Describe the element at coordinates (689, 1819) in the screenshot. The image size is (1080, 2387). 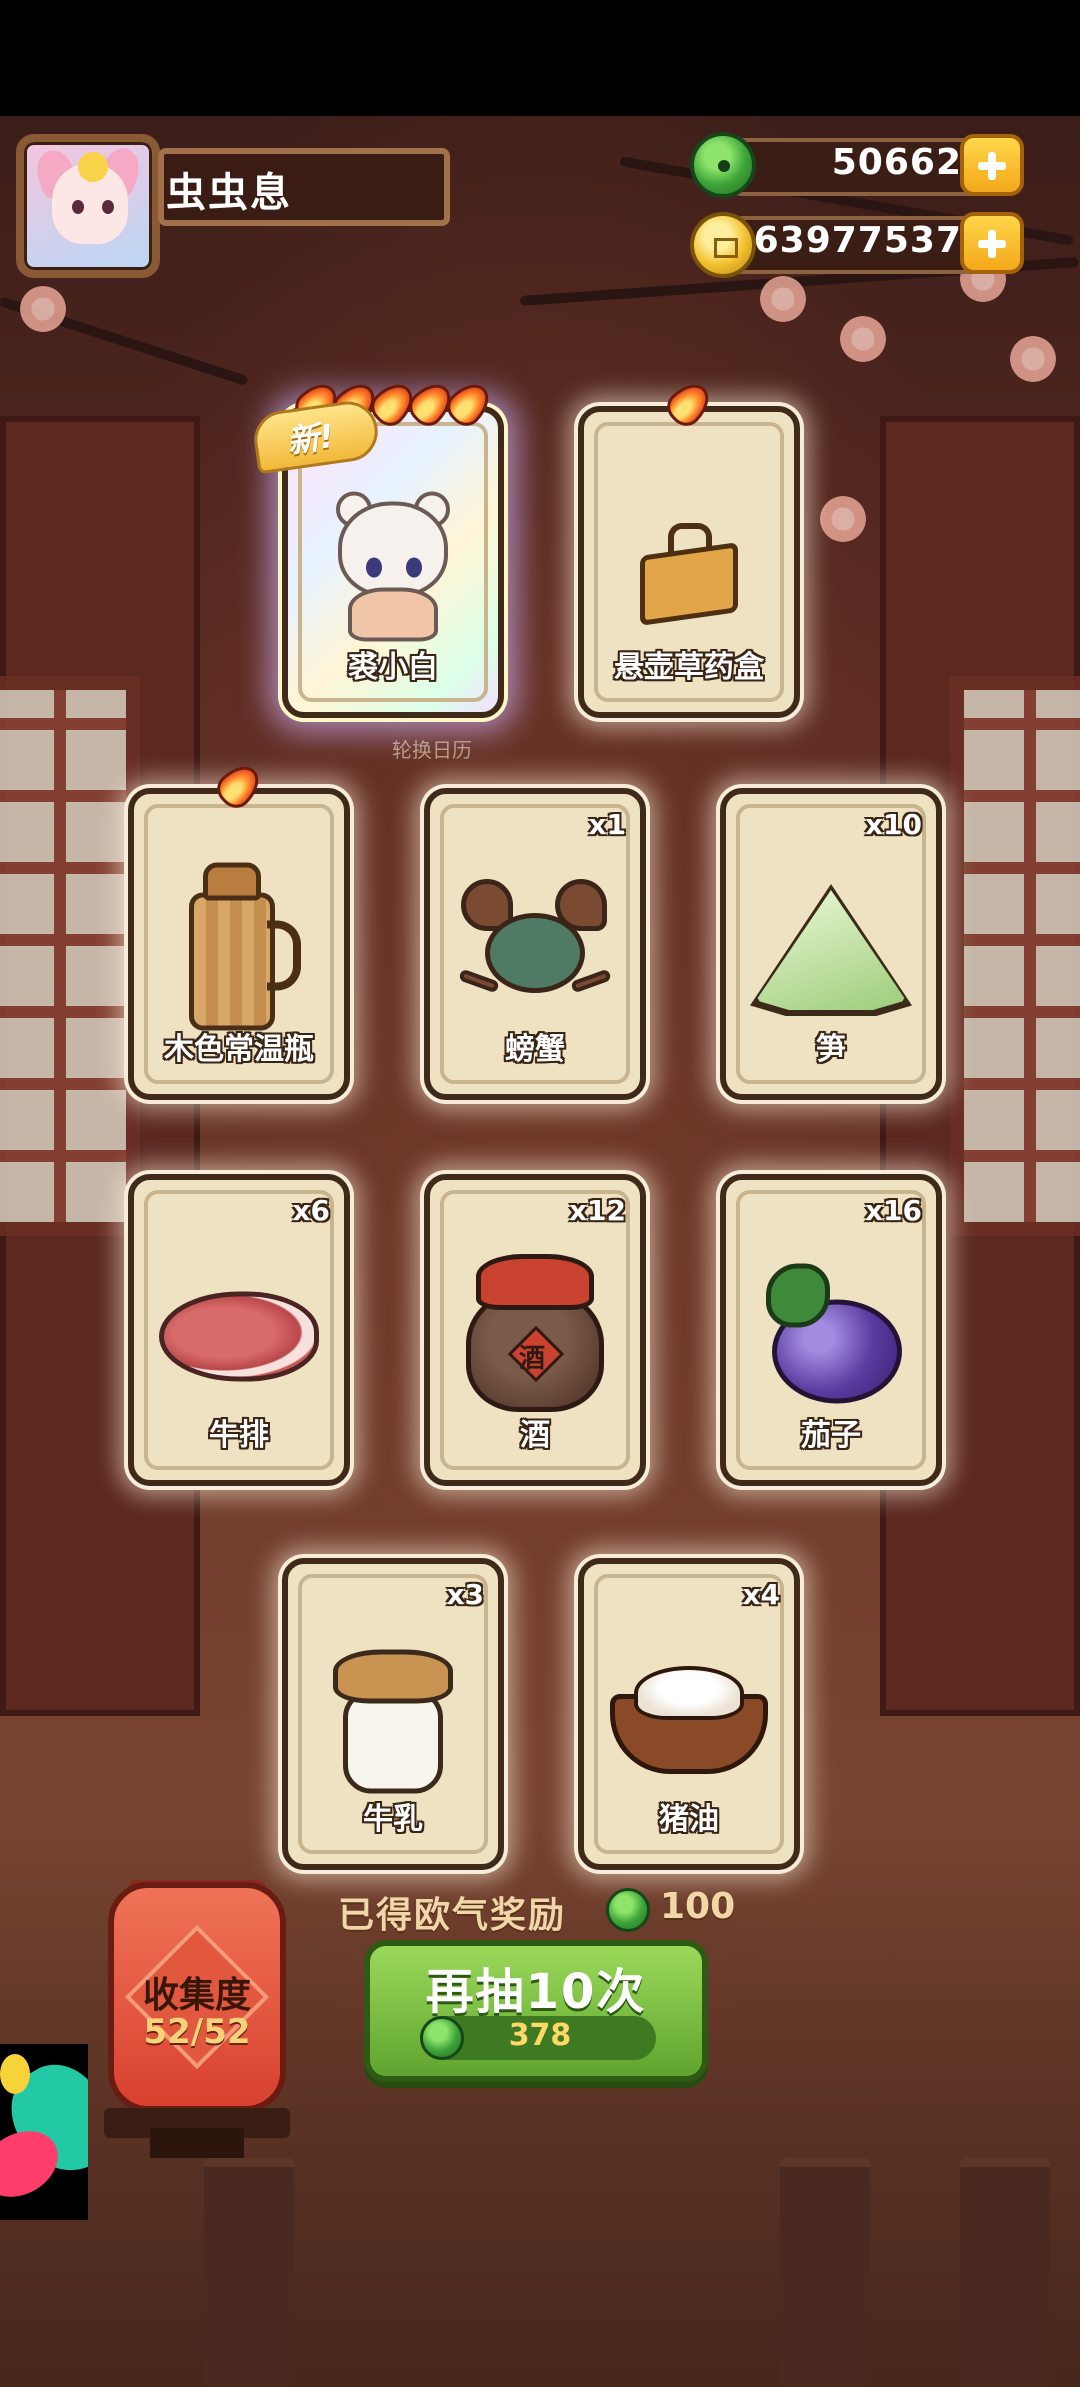
I see `card-label: 猪油` at that location.